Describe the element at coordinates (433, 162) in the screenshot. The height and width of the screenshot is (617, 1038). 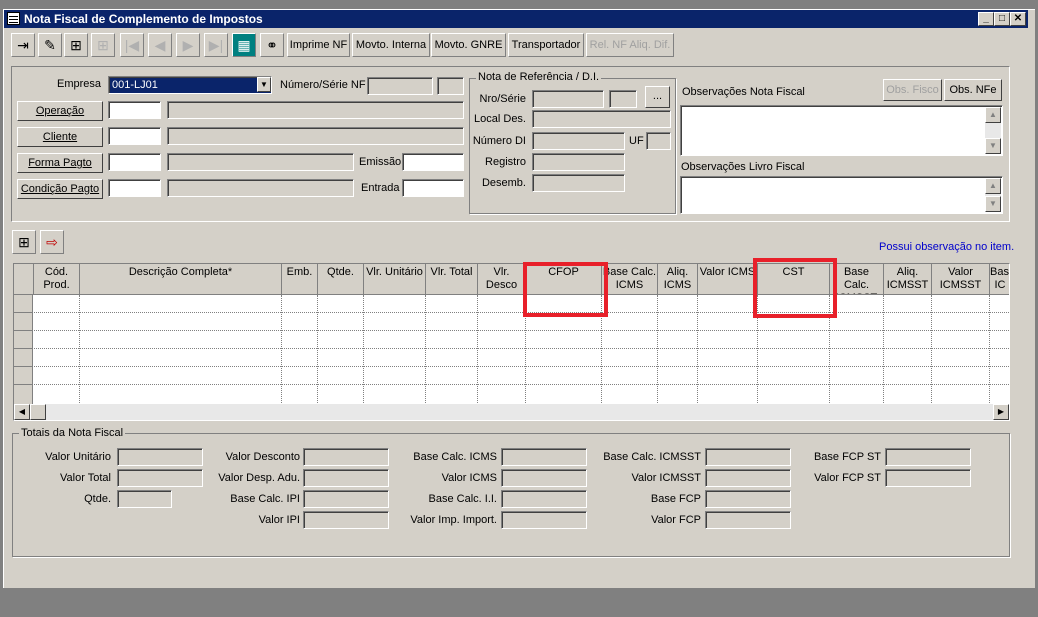
I see `emissao-field` at that location.